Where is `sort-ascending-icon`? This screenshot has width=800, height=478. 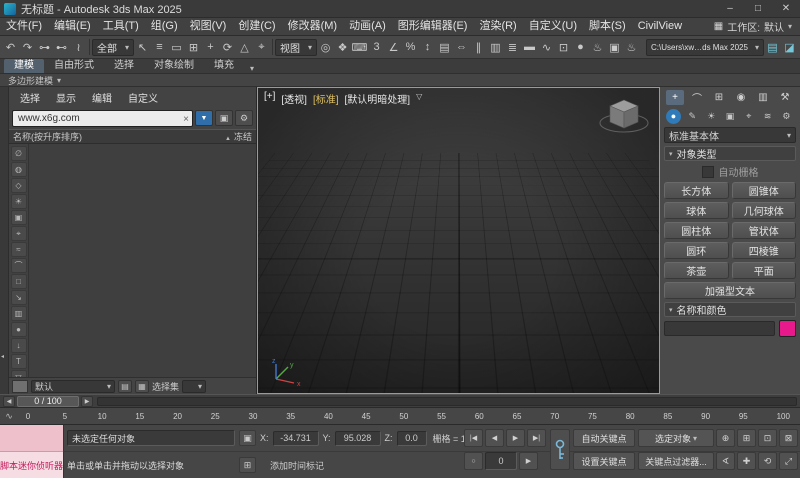
sort-ascending-icon is located at coordinates (228, 137).